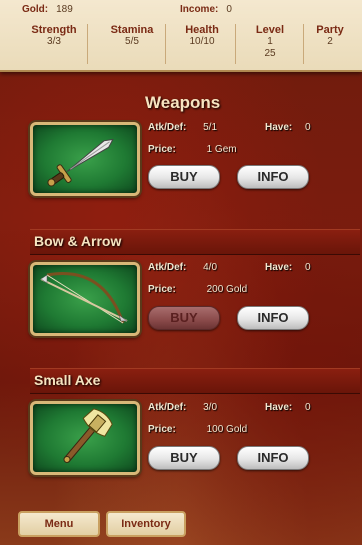 Image resolution: width=362 pixels, height=545 pixels. I want to click on level-stat: Level 1 25, so click(272, 44).